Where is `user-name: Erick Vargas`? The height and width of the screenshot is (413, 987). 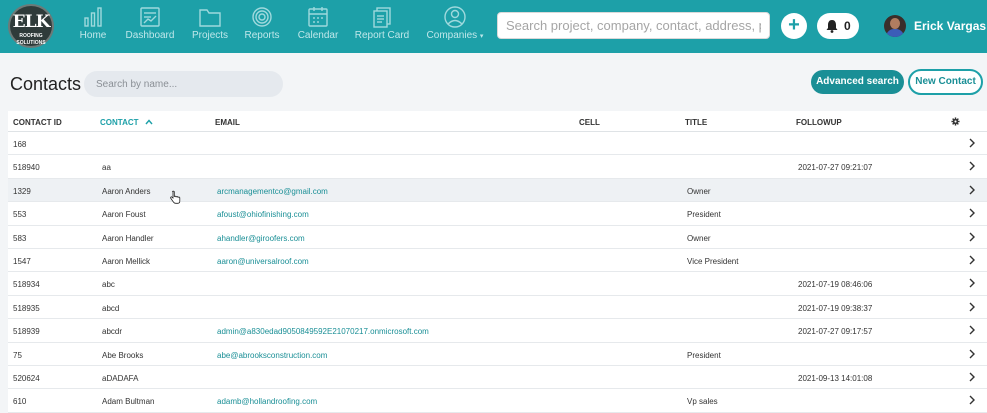 user-name: Erick Vargas is located at coordinates (950, 26).